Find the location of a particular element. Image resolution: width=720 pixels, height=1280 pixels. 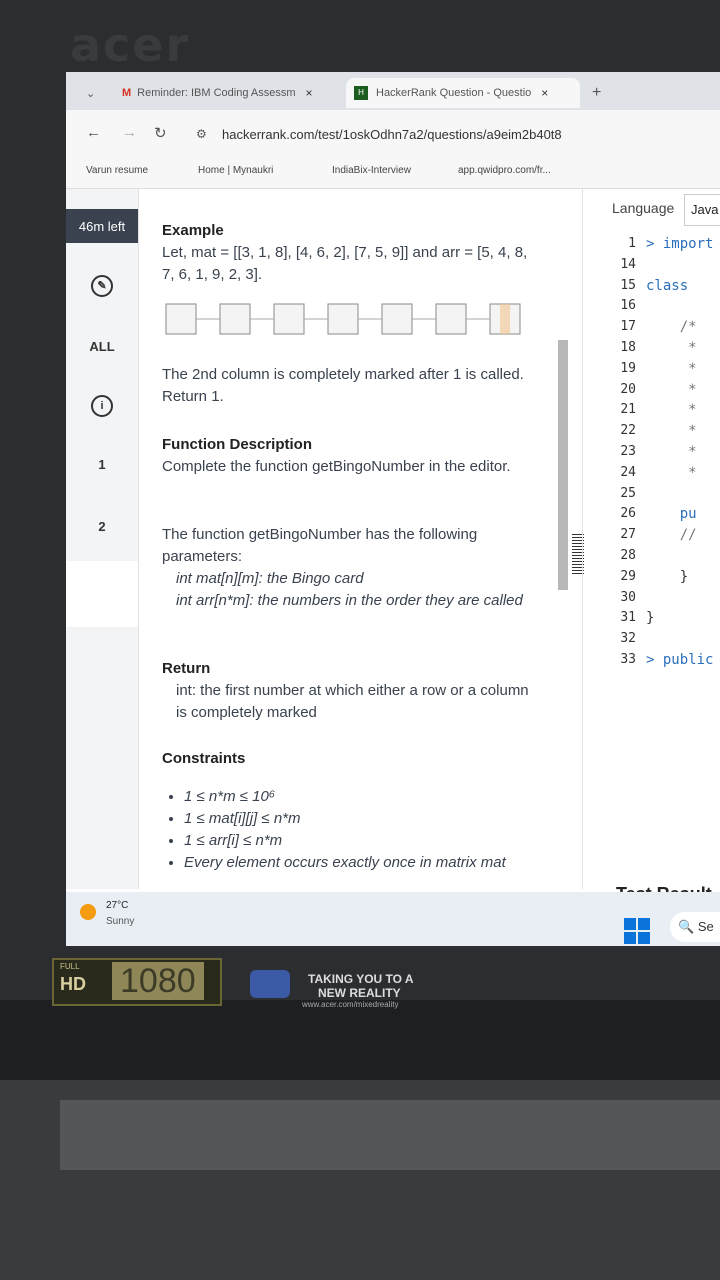

time-remaining: 46m left is located at coordinates (102, 226).